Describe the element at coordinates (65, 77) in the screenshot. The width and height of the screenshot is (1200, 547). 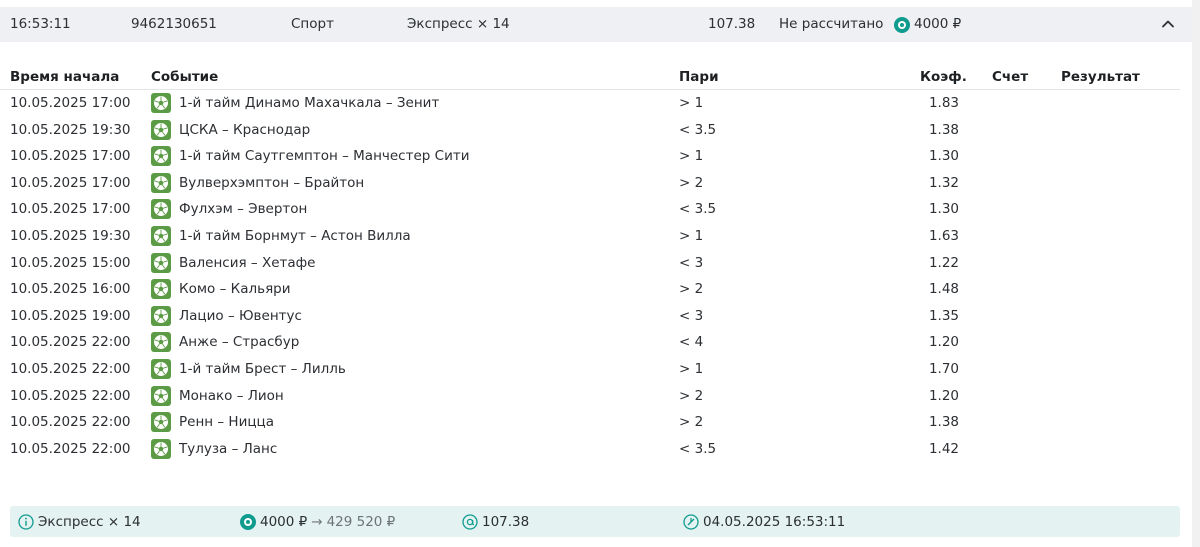
I see `column-time: Время начала` at that location.